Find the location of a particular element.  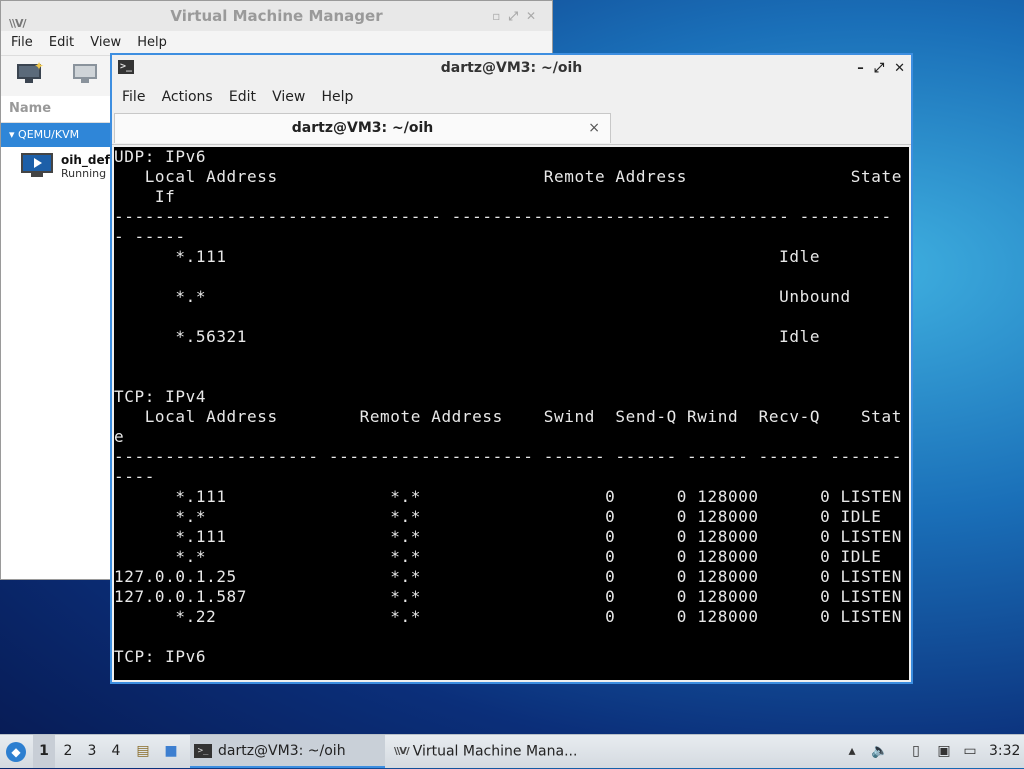

start-menu-icon: ◆ is located at coordinates (16, 752).